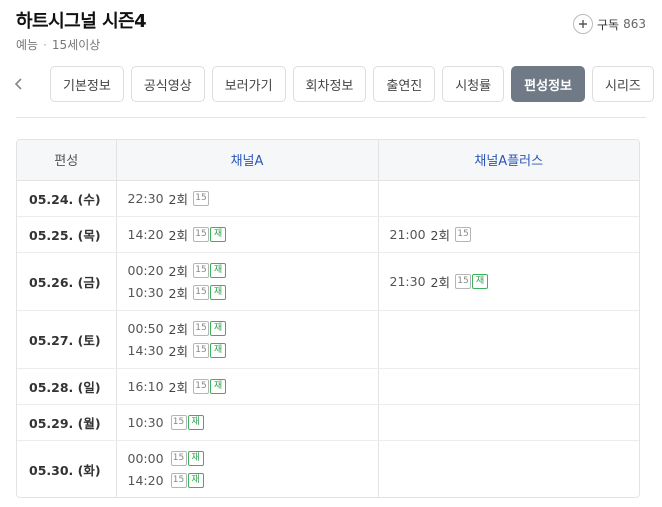  What do you see at coordinates (19, 84) in the screenshot?
I see `chevron-left-icon` at bounding box center [19, 84].